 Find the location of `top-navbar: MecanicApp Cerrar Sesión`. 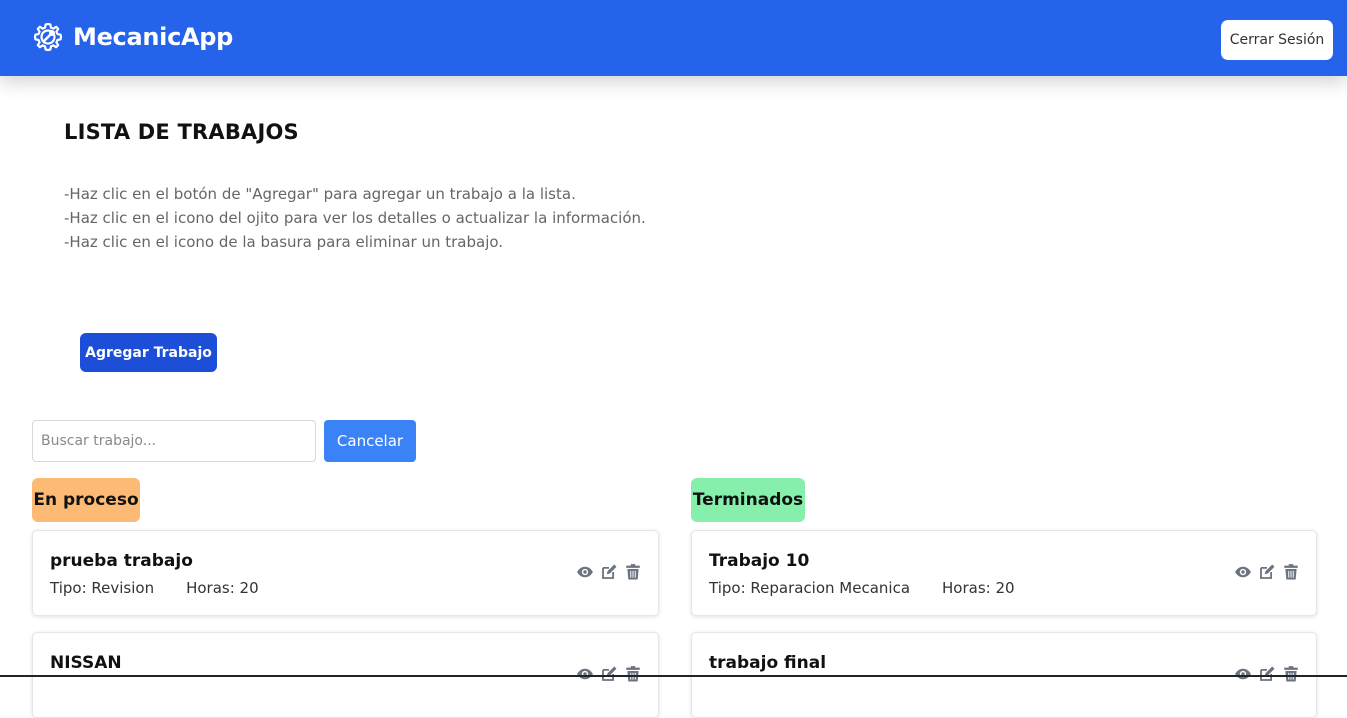

top-navbar: MecanicApp Cerrar Sesión is located at coordinates (673, 38).